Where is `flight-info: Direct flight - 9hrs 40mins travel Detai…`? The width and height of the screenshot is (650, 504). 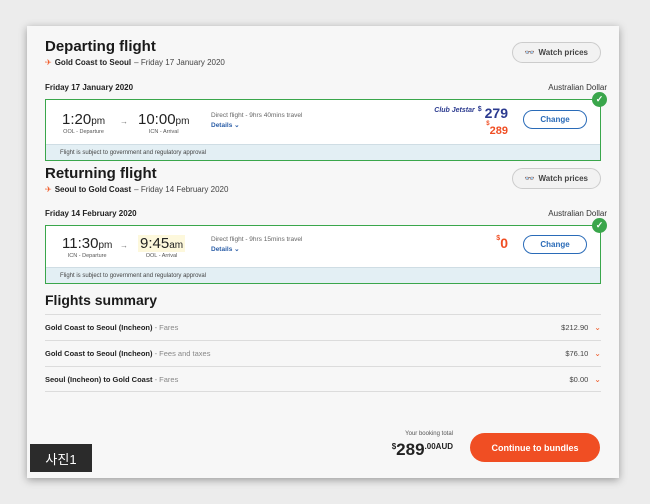 flight-info: Direct flight - 9hrs 40mins travel Detai… is located at coordinates (257, 120).